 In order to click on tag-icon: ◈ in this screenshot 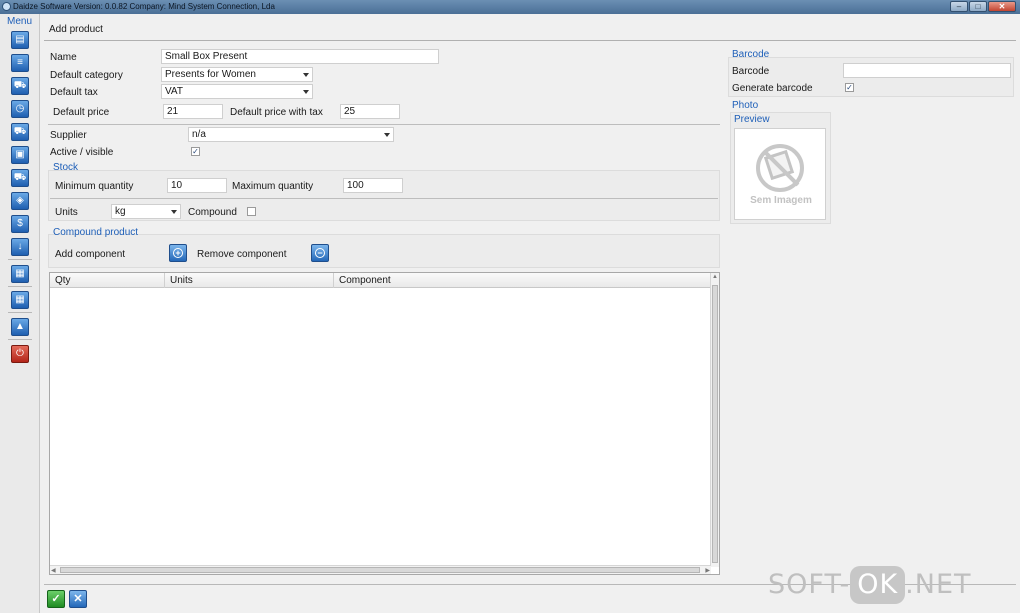, I will do `click(20, 201)`.